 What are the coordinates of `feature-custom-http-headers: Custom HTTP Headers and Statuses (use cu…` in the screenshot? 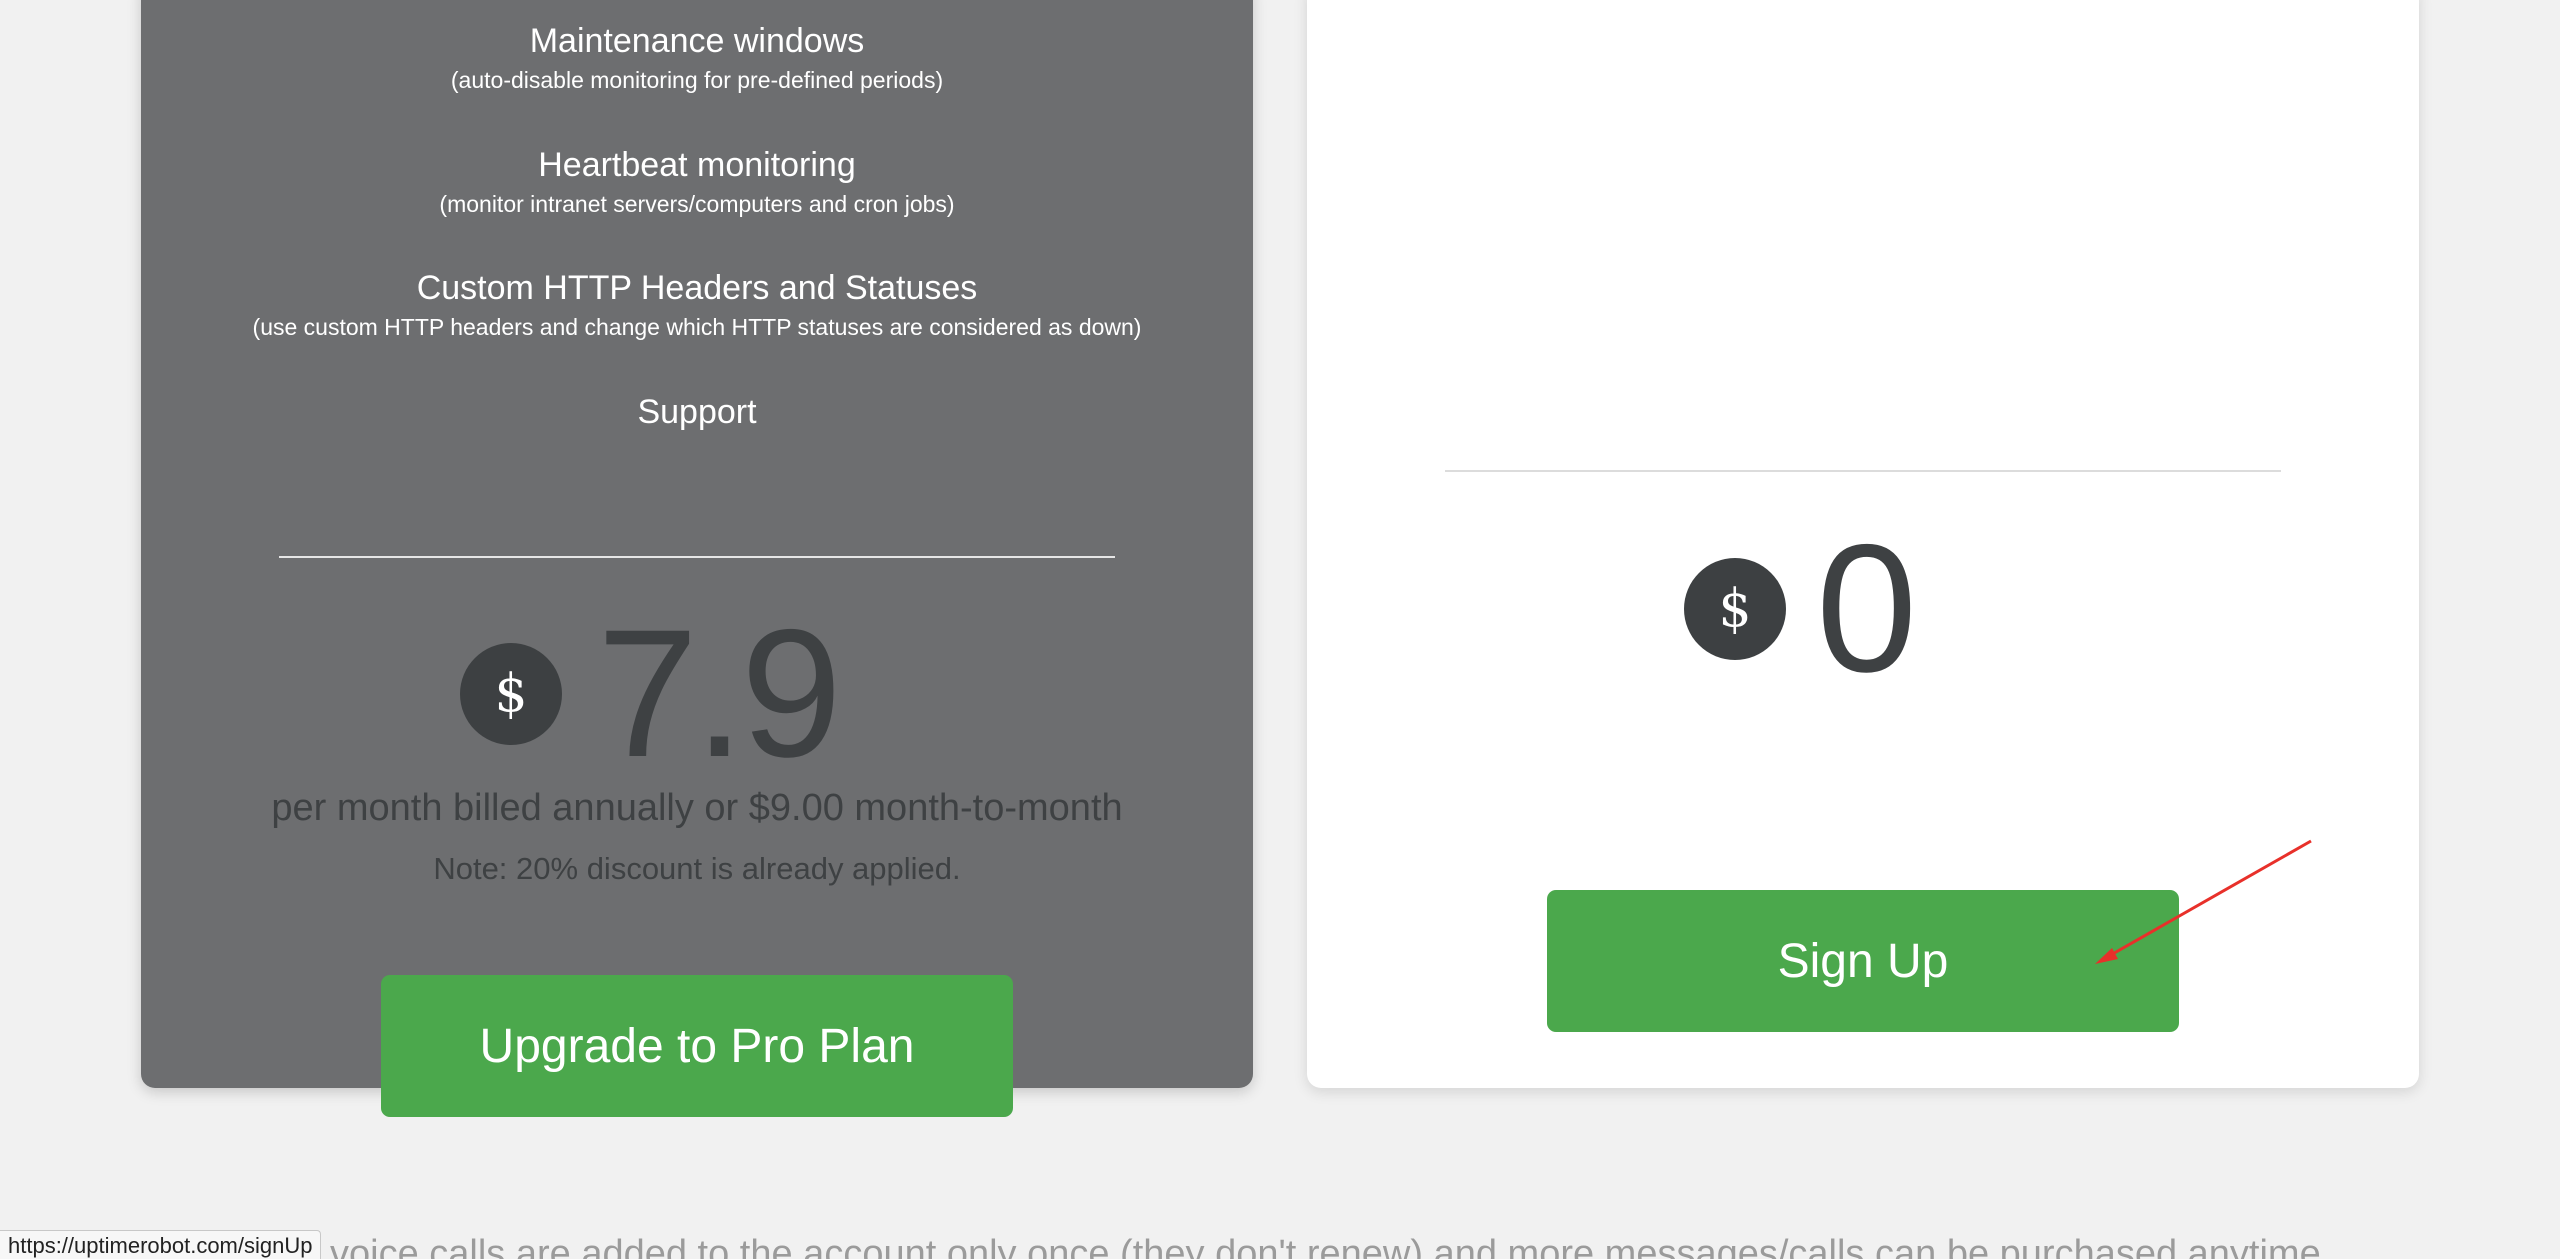 It's located at (697, 305).